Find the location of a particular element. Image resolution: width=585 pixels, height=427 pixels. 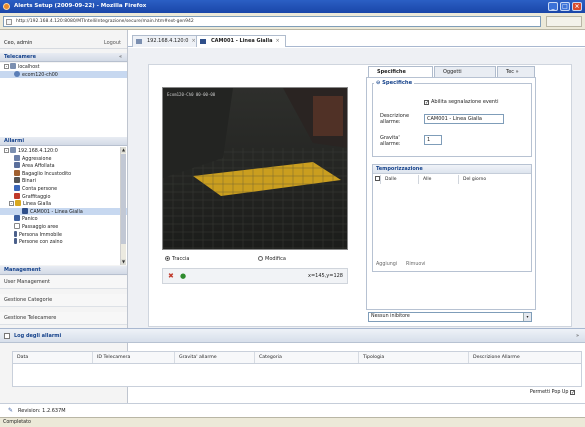

allarmi-scrollbar: ▲ ▼ is located at coordinates (123, 206).